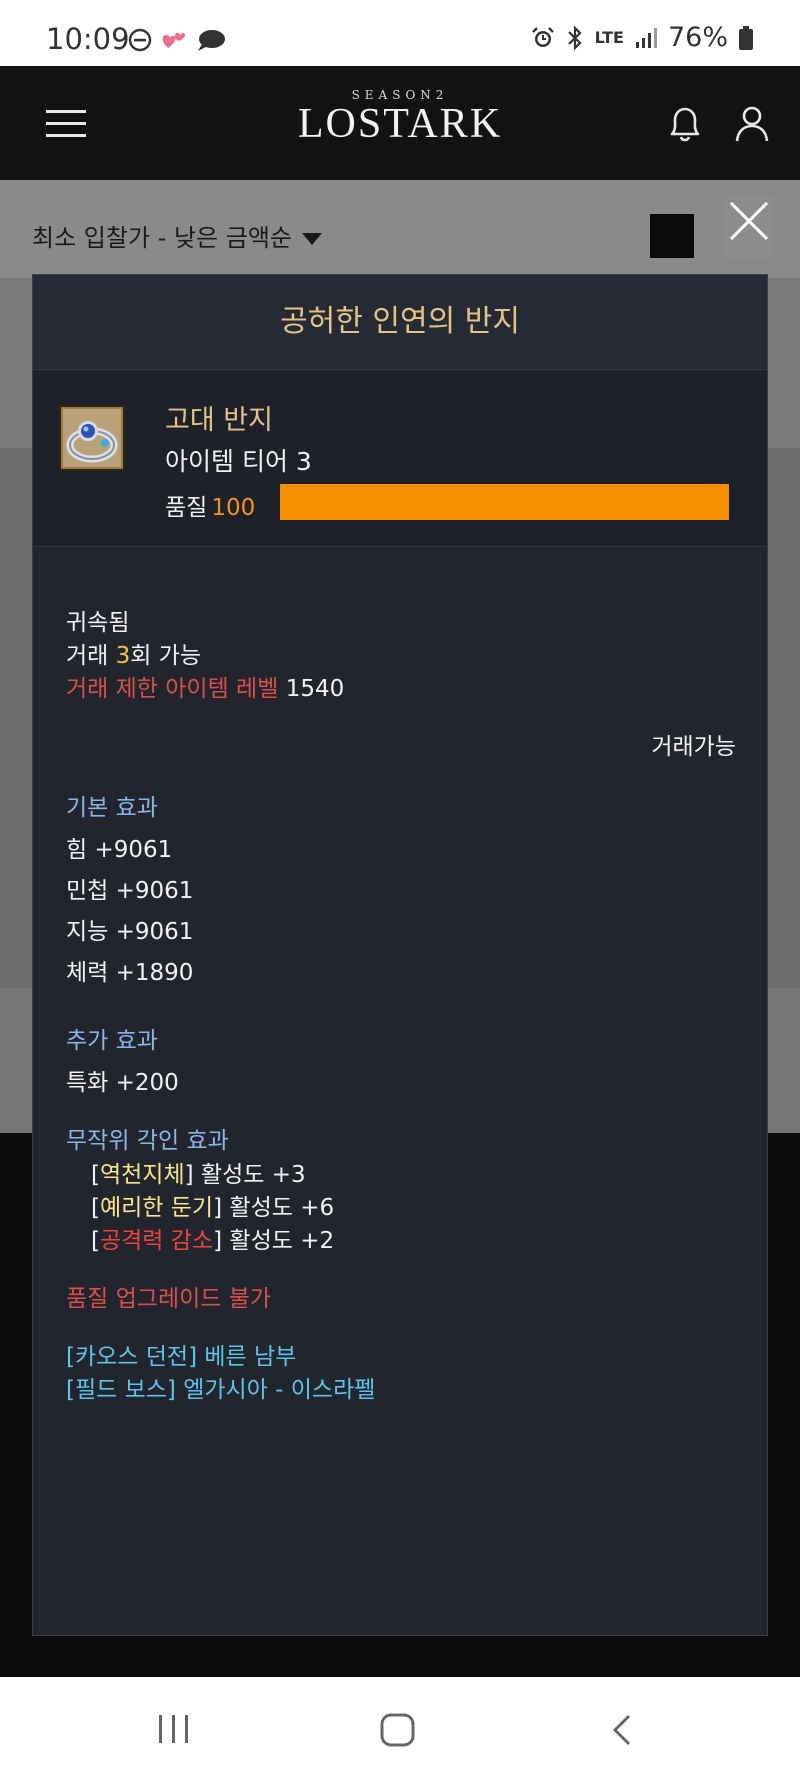 This screenshot has height=1778, width=800. Describe the element at coordinates (400, 322) in the screenshot. I see `item-name: 공허한 인연의 반지` at that location.